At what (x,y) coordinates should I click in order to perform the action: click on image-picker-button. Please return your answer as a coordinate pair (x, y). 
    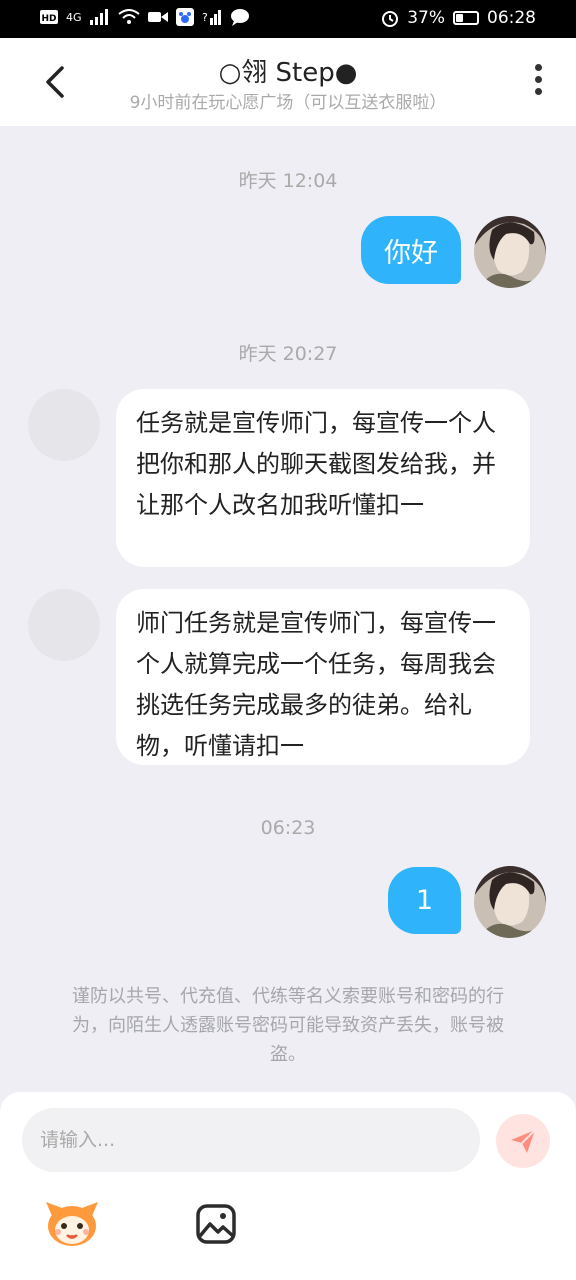
    Looking at the image, I should click on (216, 1224).